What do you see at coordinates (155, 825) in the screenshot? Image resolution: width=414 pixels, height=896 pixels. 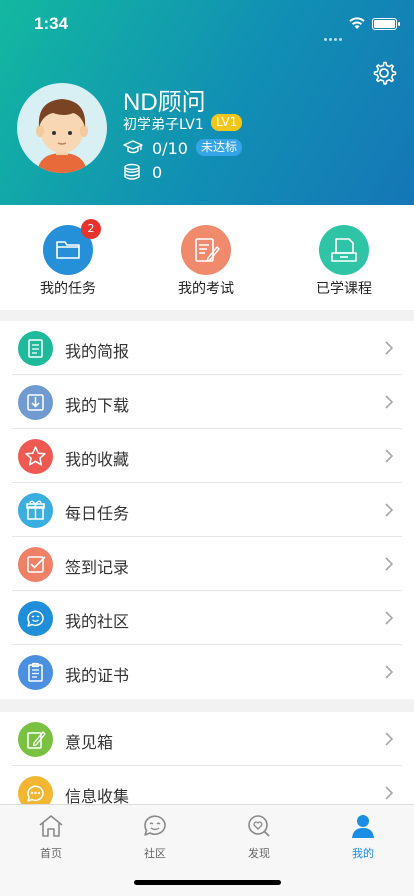 I see `community-tab-icon` at bounding box center [155, 825].